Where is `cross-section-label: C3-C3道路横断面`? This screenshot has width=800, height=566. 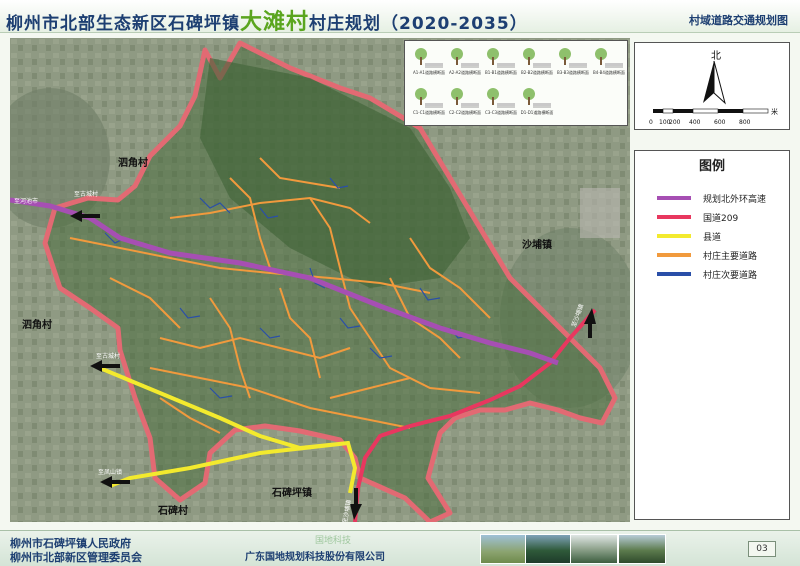 cross-section-label: C3-C3道路横断面 is located at coordinates (501, 112).